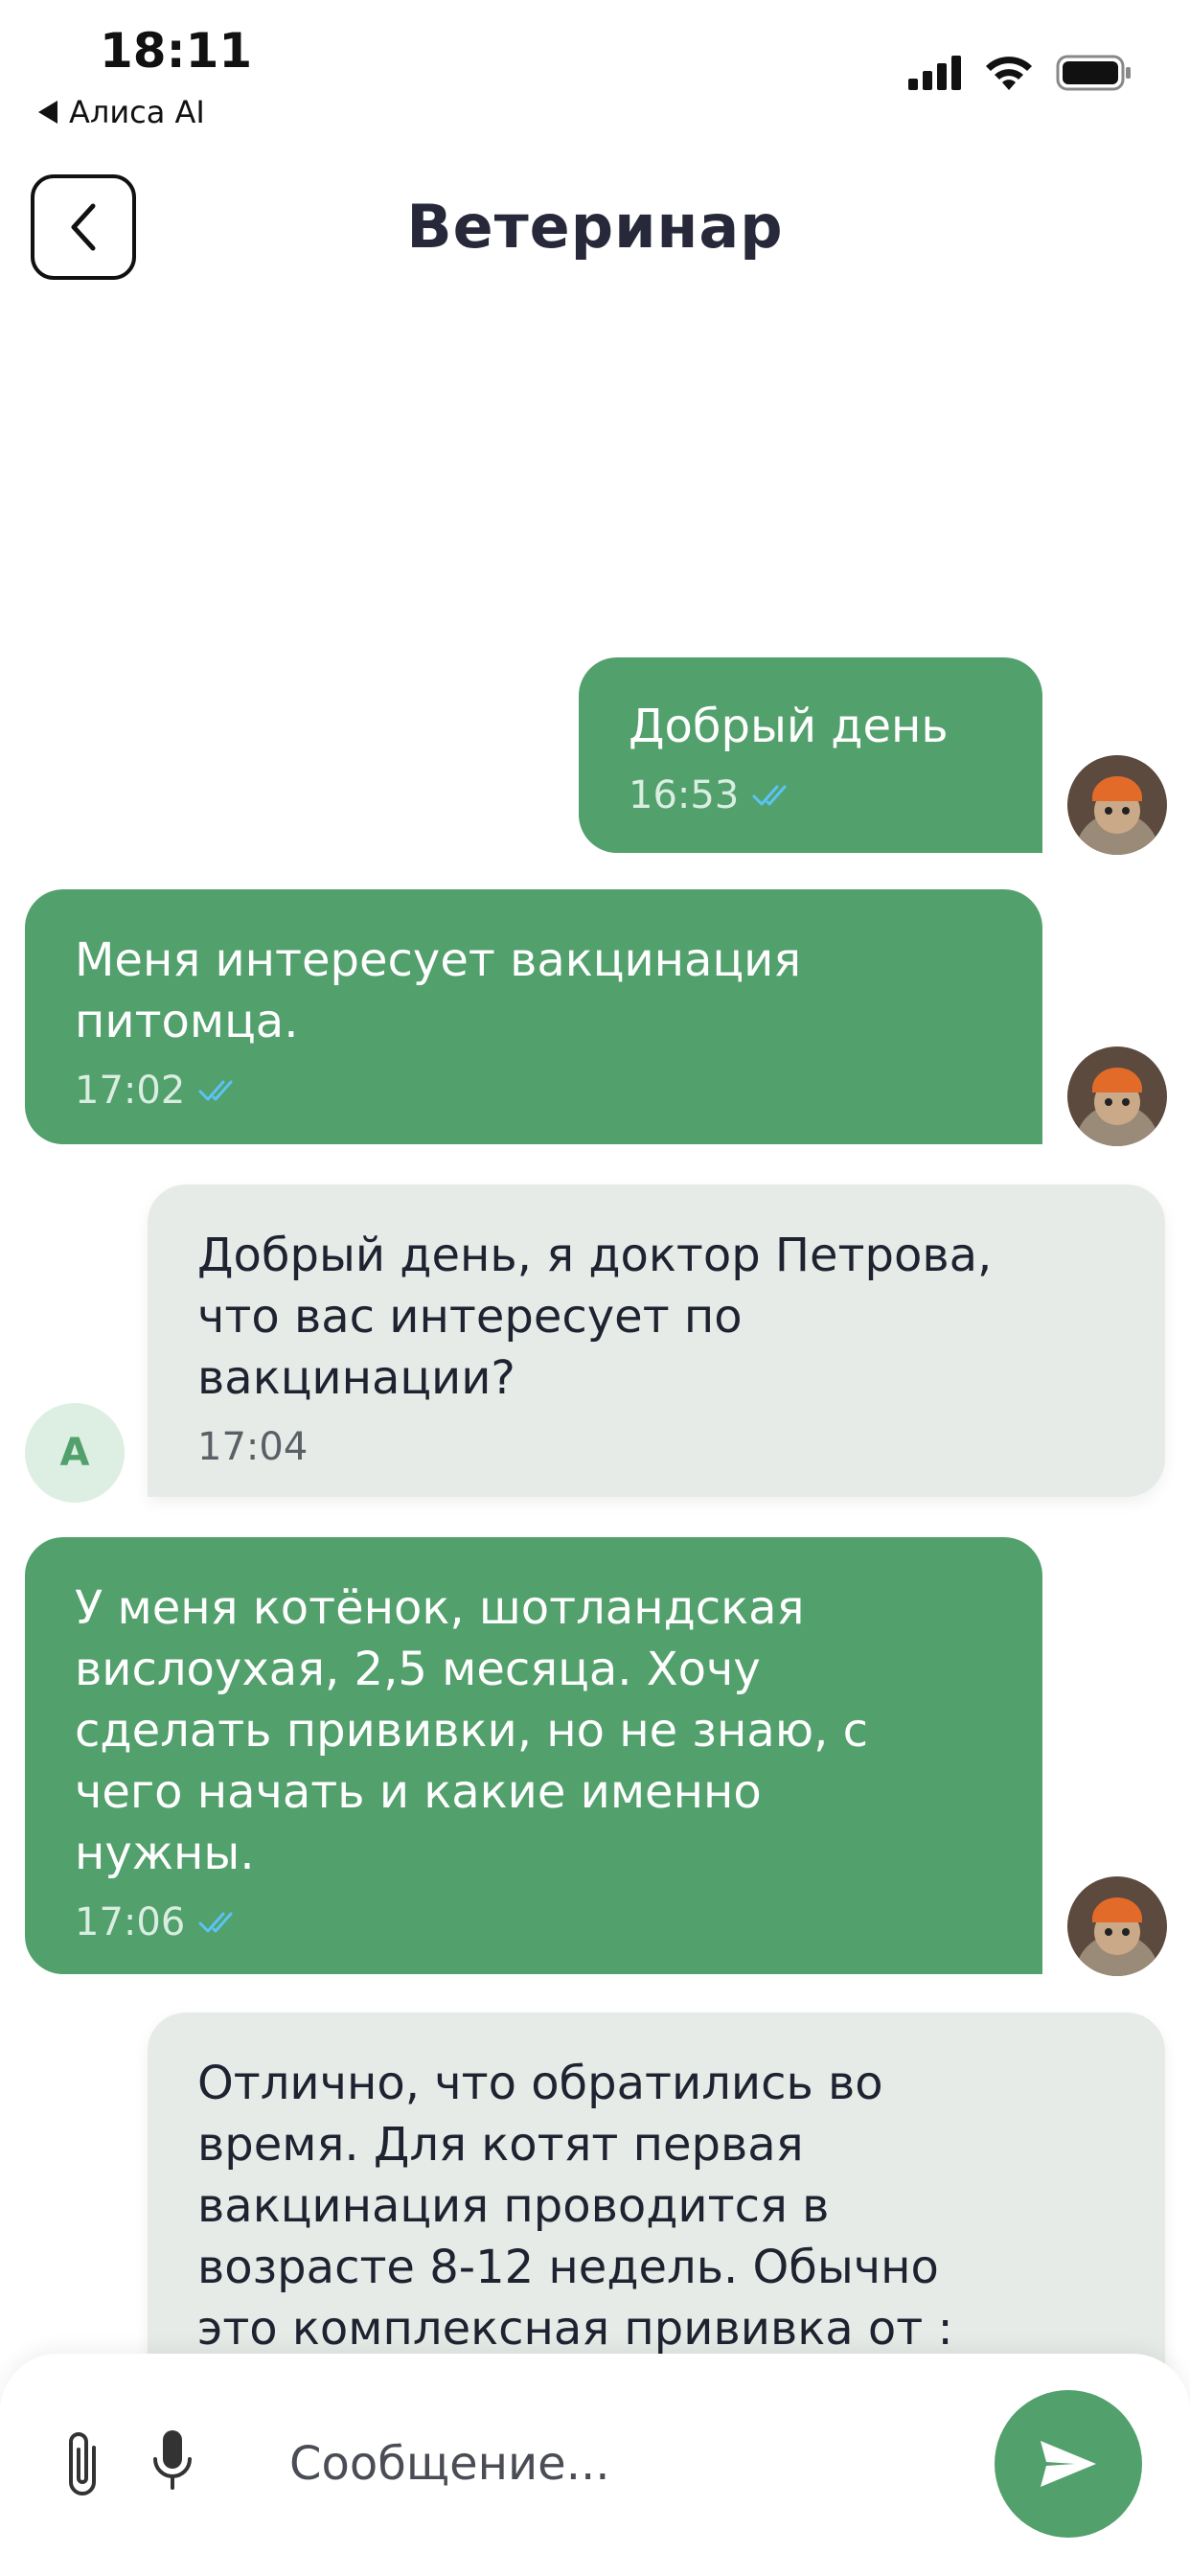 This screenshot has width=1190, height=2576. I want to click on message-outgoing: Добрый день 16:53, so click(810, 755).